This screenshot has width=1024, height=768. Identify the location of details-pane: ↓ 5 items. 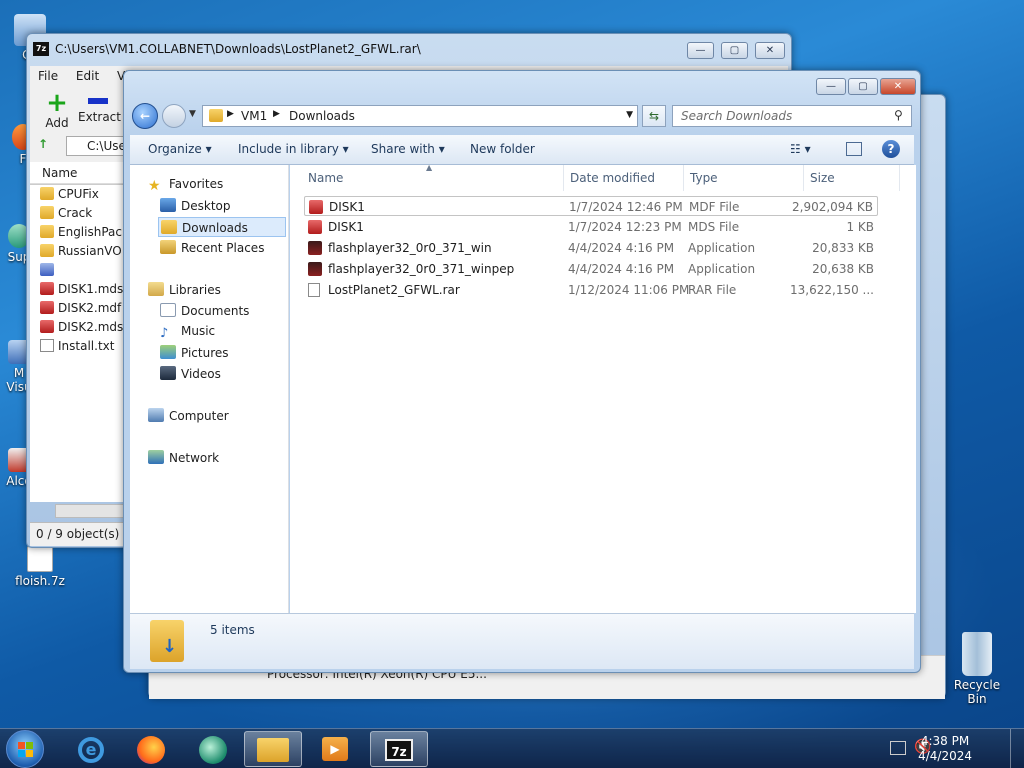
(522, 641).